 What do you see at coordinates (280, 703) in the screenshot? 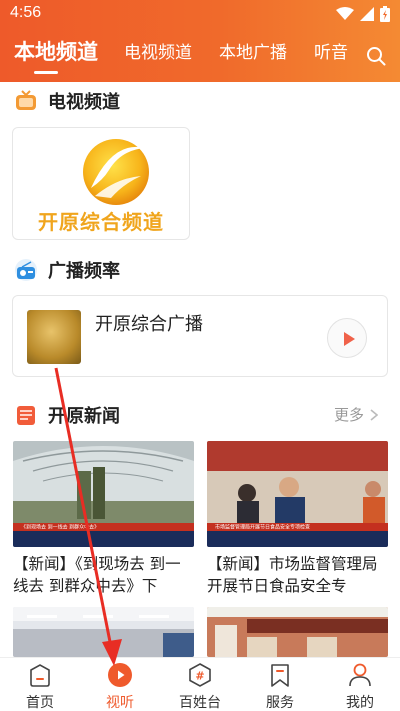
I see `nav-service-label: 服务` at bounding box center [280, 703].